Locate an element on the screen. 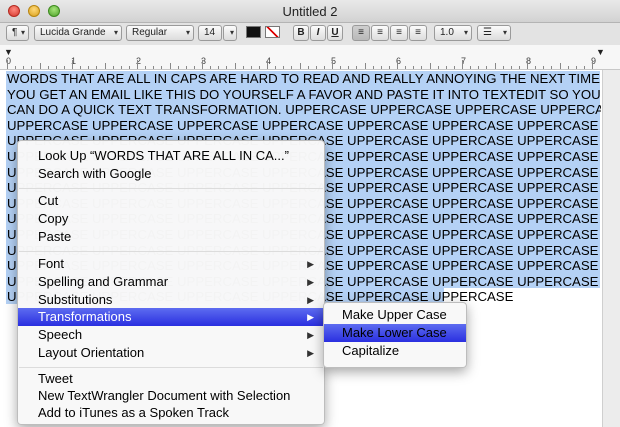  underline-button: U is located at coordinates (335, 33).